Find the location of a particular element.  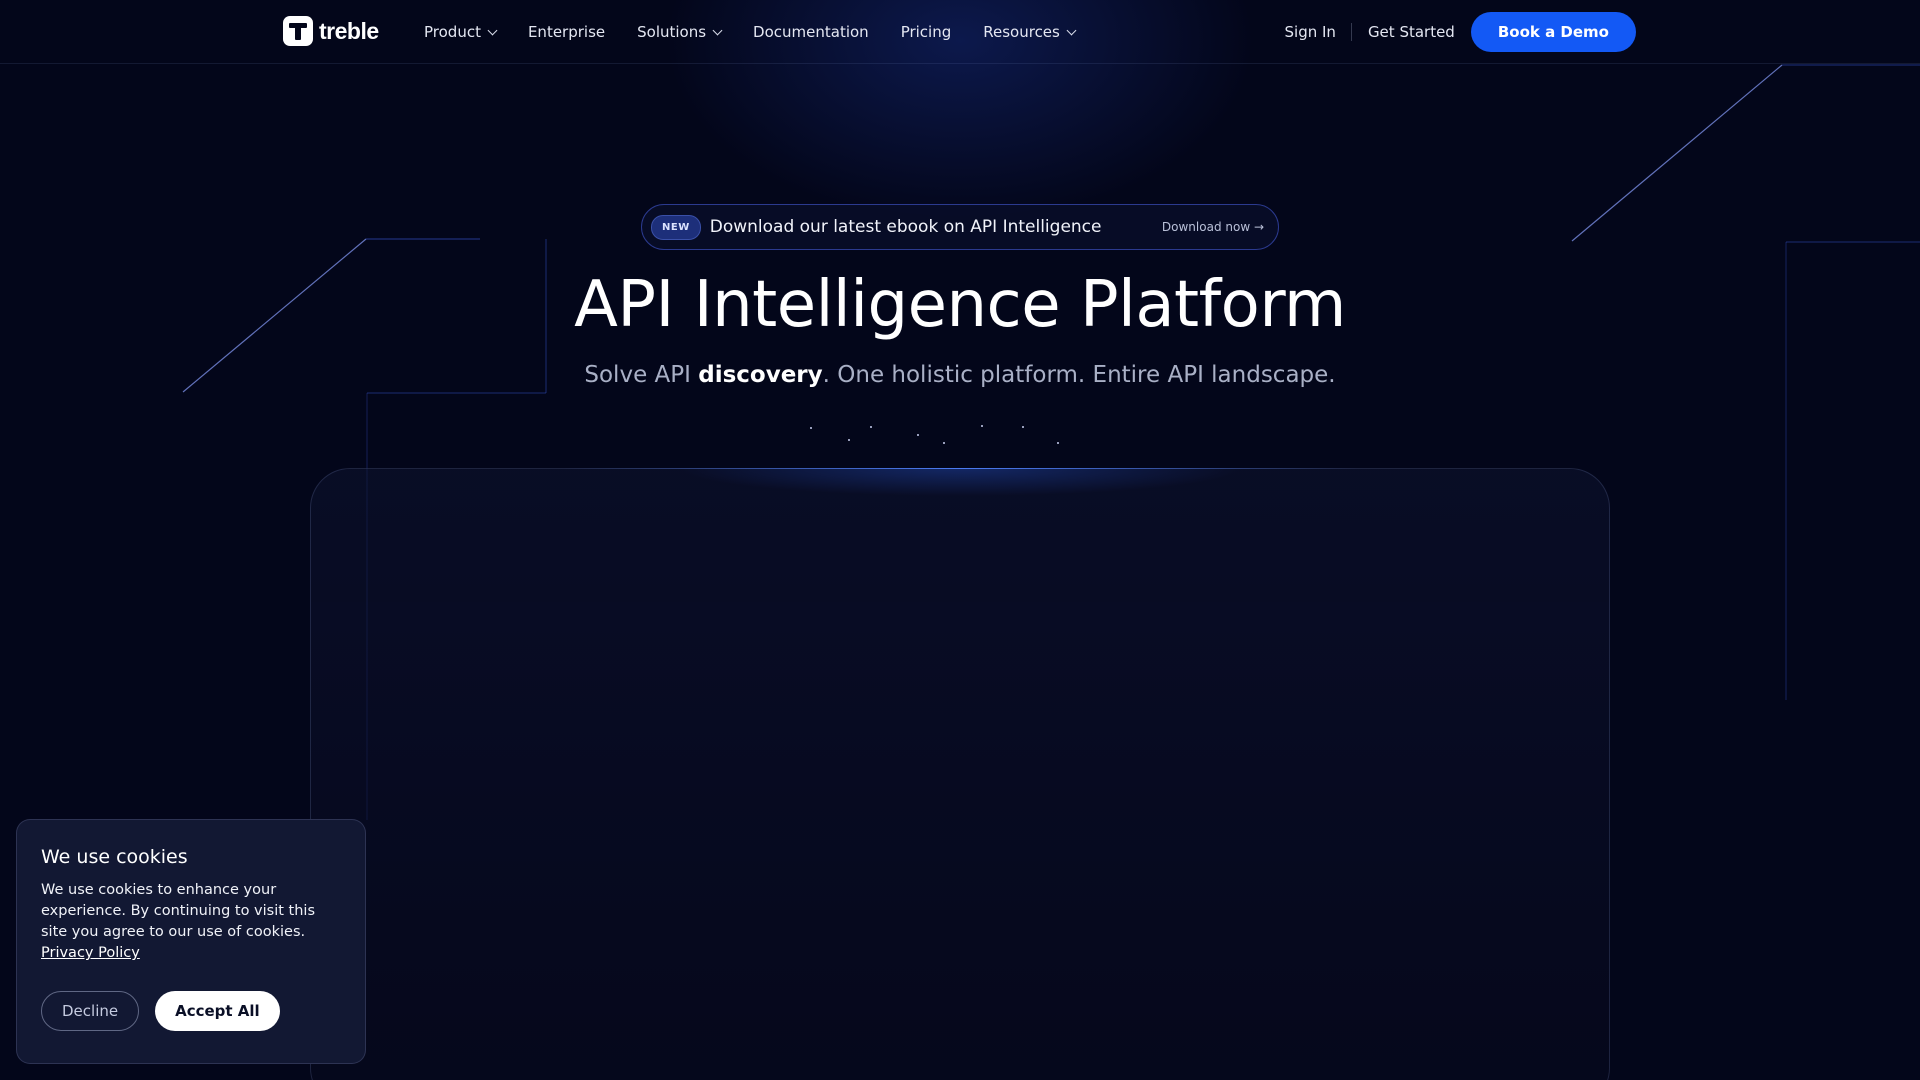

panel-glow is located at coordinates (960, 498).